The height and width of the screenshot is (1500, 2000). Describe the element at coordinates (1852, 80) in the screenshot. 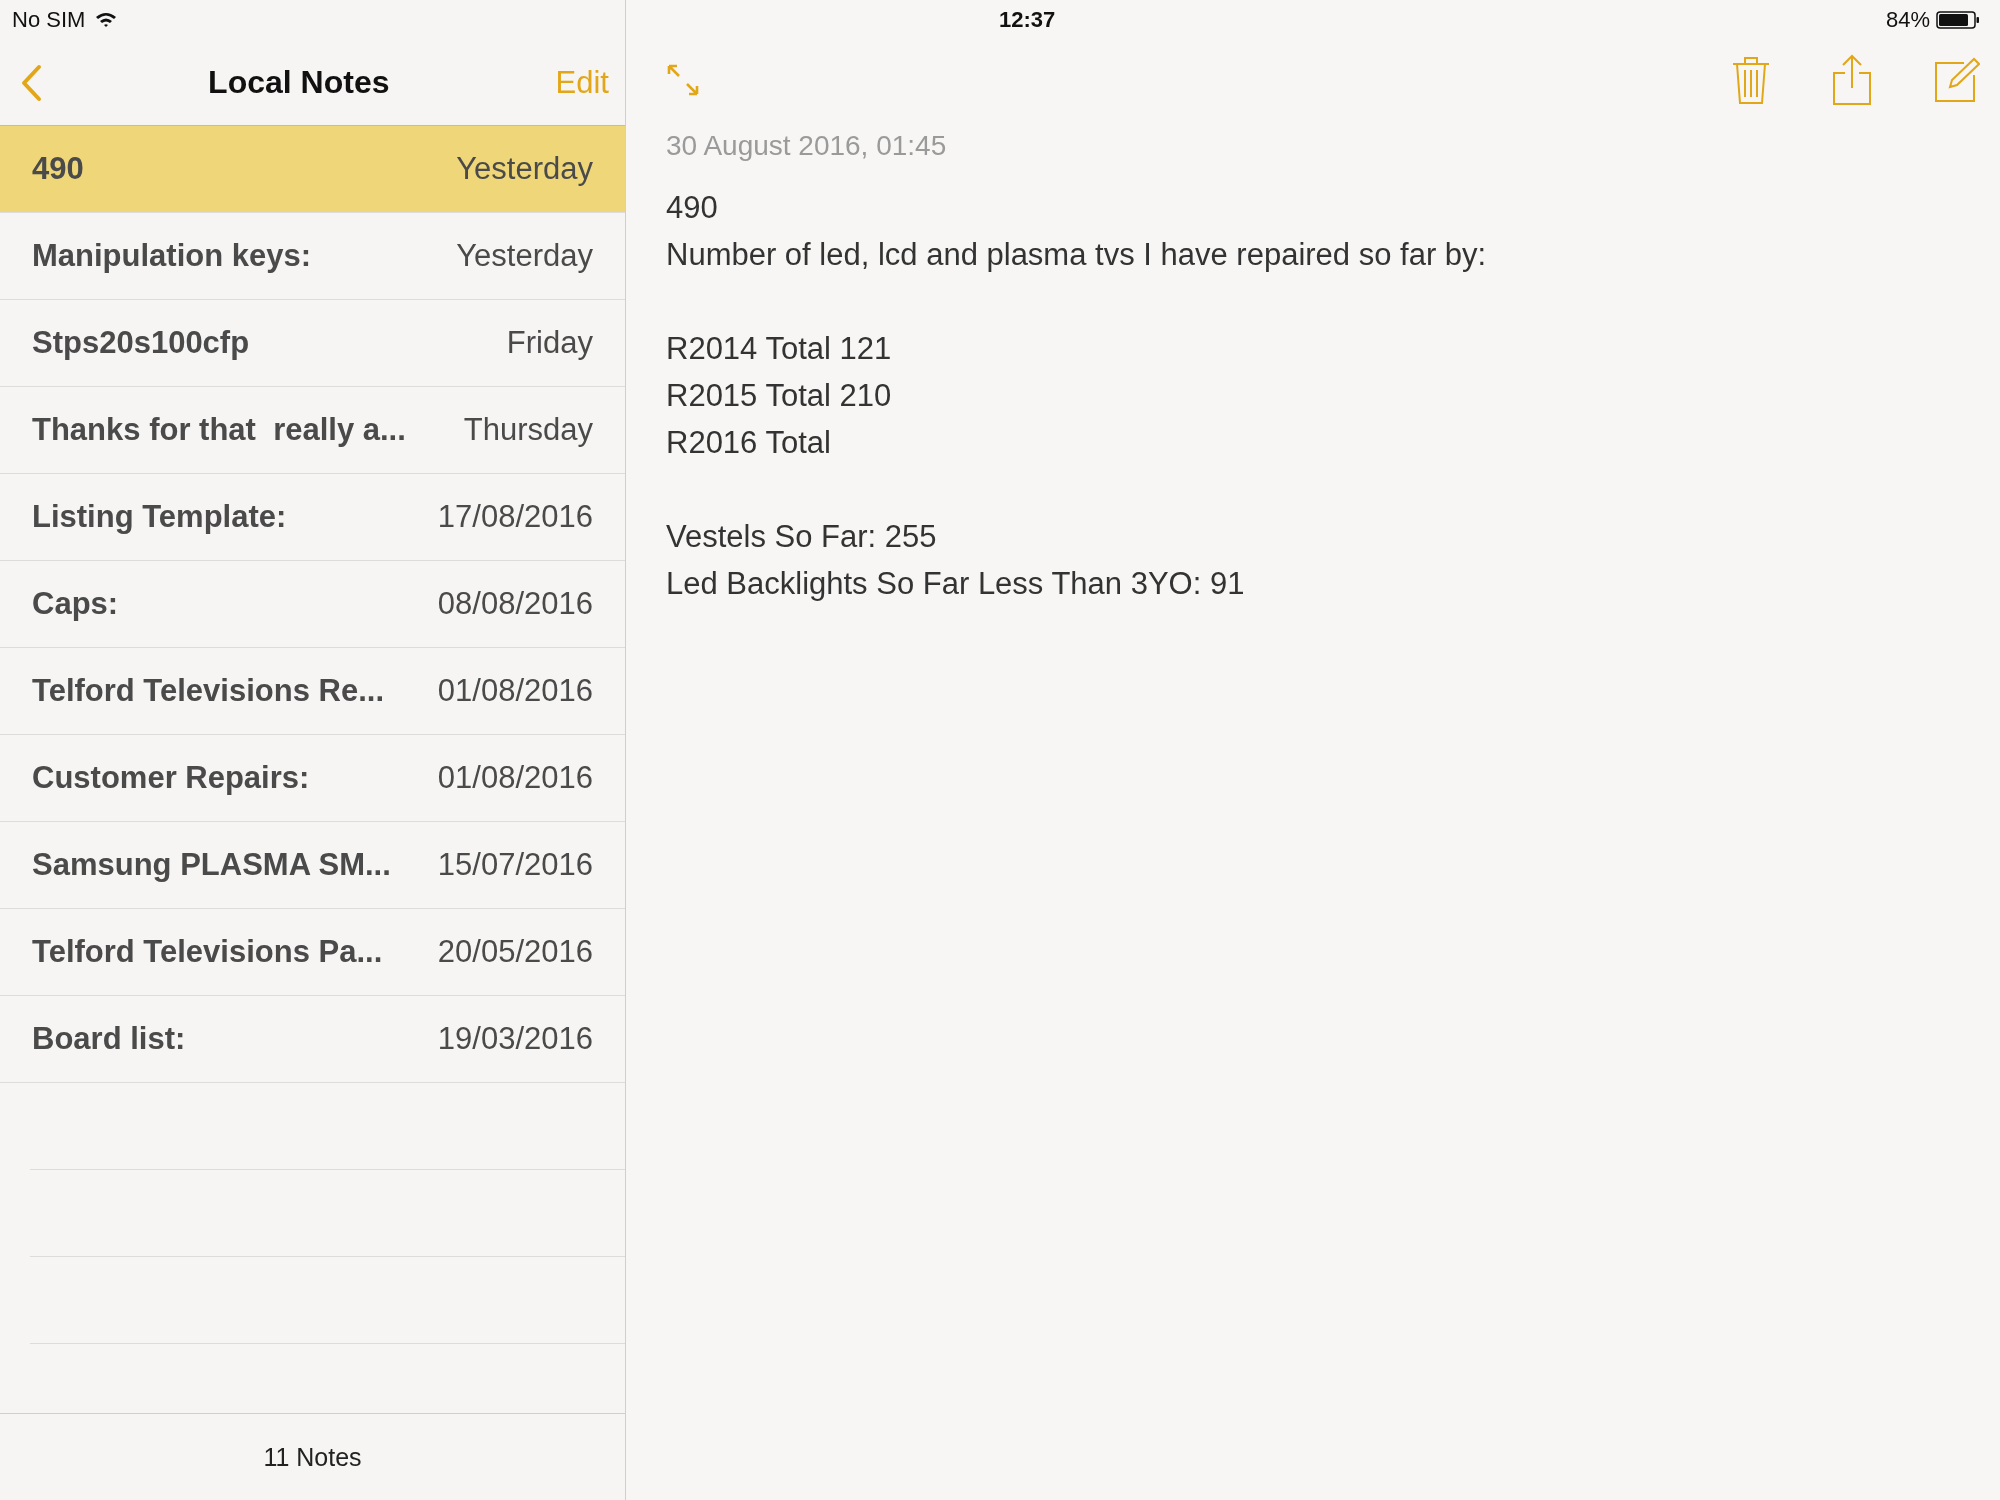

I see `share-icon` at that location.